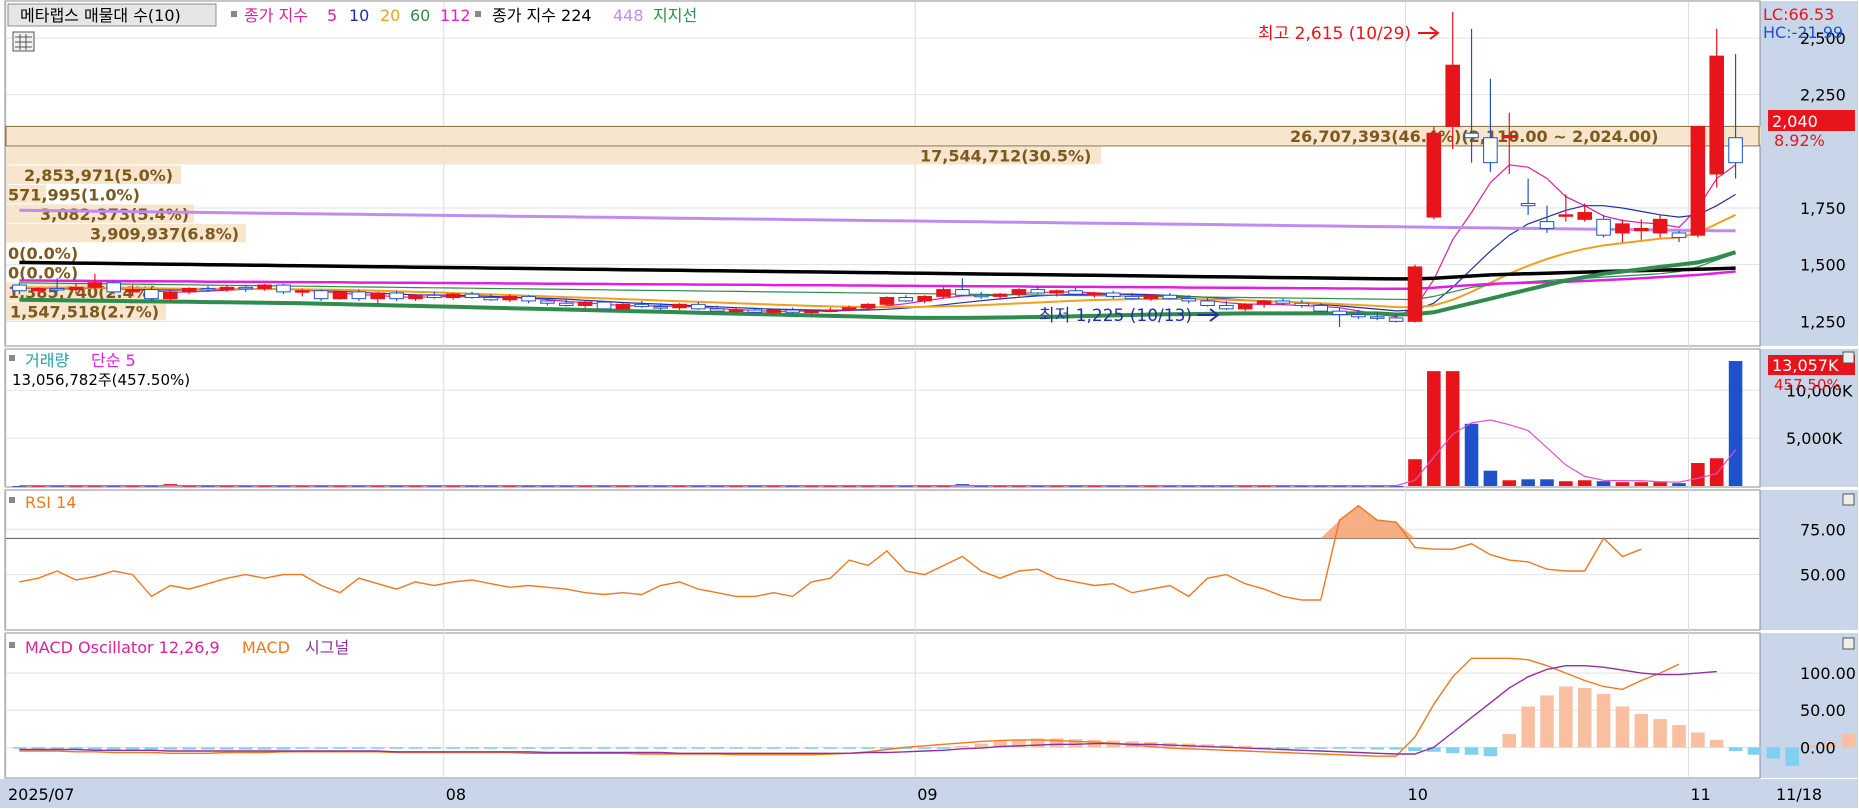 This screenshot has width=1859, height=809. Describe the element at coordinates (455, 15) in the screenshot. I see `legend-ma112: 112` at that location.